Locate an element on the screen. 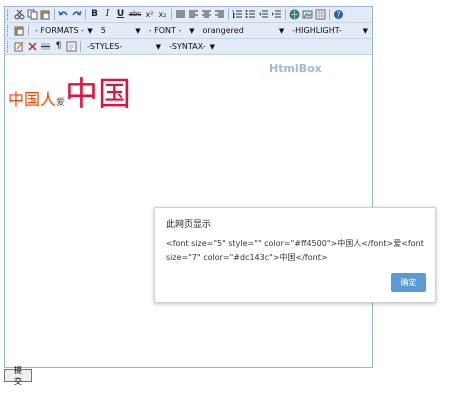 Image resolution: width=474 pixels, height=401 pixels. toolbar-row-1: B I U abc x² x₂ ? is located at coordinates (188, 15).